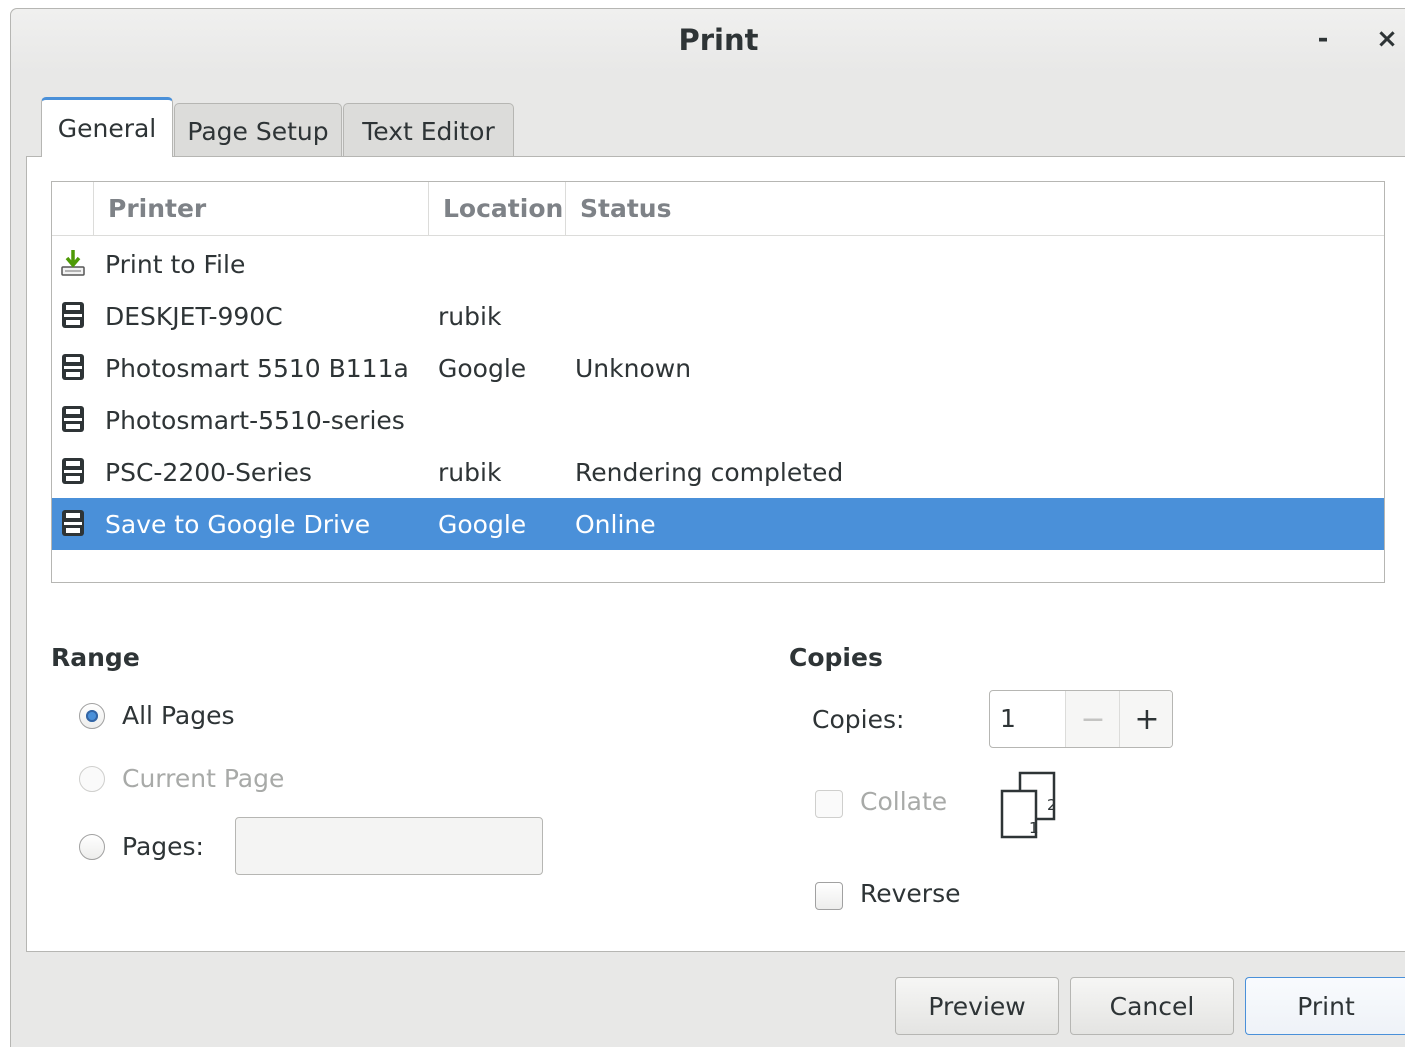  Describe the element at coordinates (257, 368) in the screenshot. I see `printer-name: Photosmart 5510 B111a` at that location.